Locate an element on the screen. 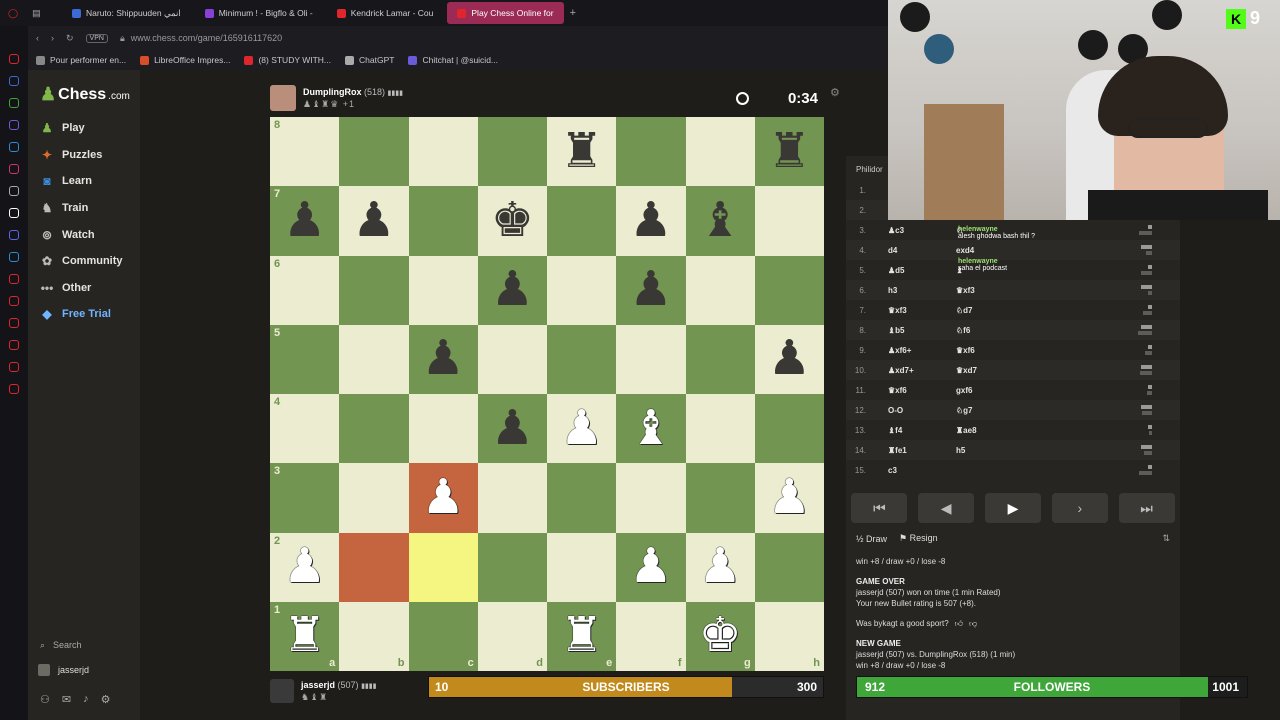 The width and height of the screenshot is (1280, 720). square-g1: g ♚ is located at coordinates (720, 636).